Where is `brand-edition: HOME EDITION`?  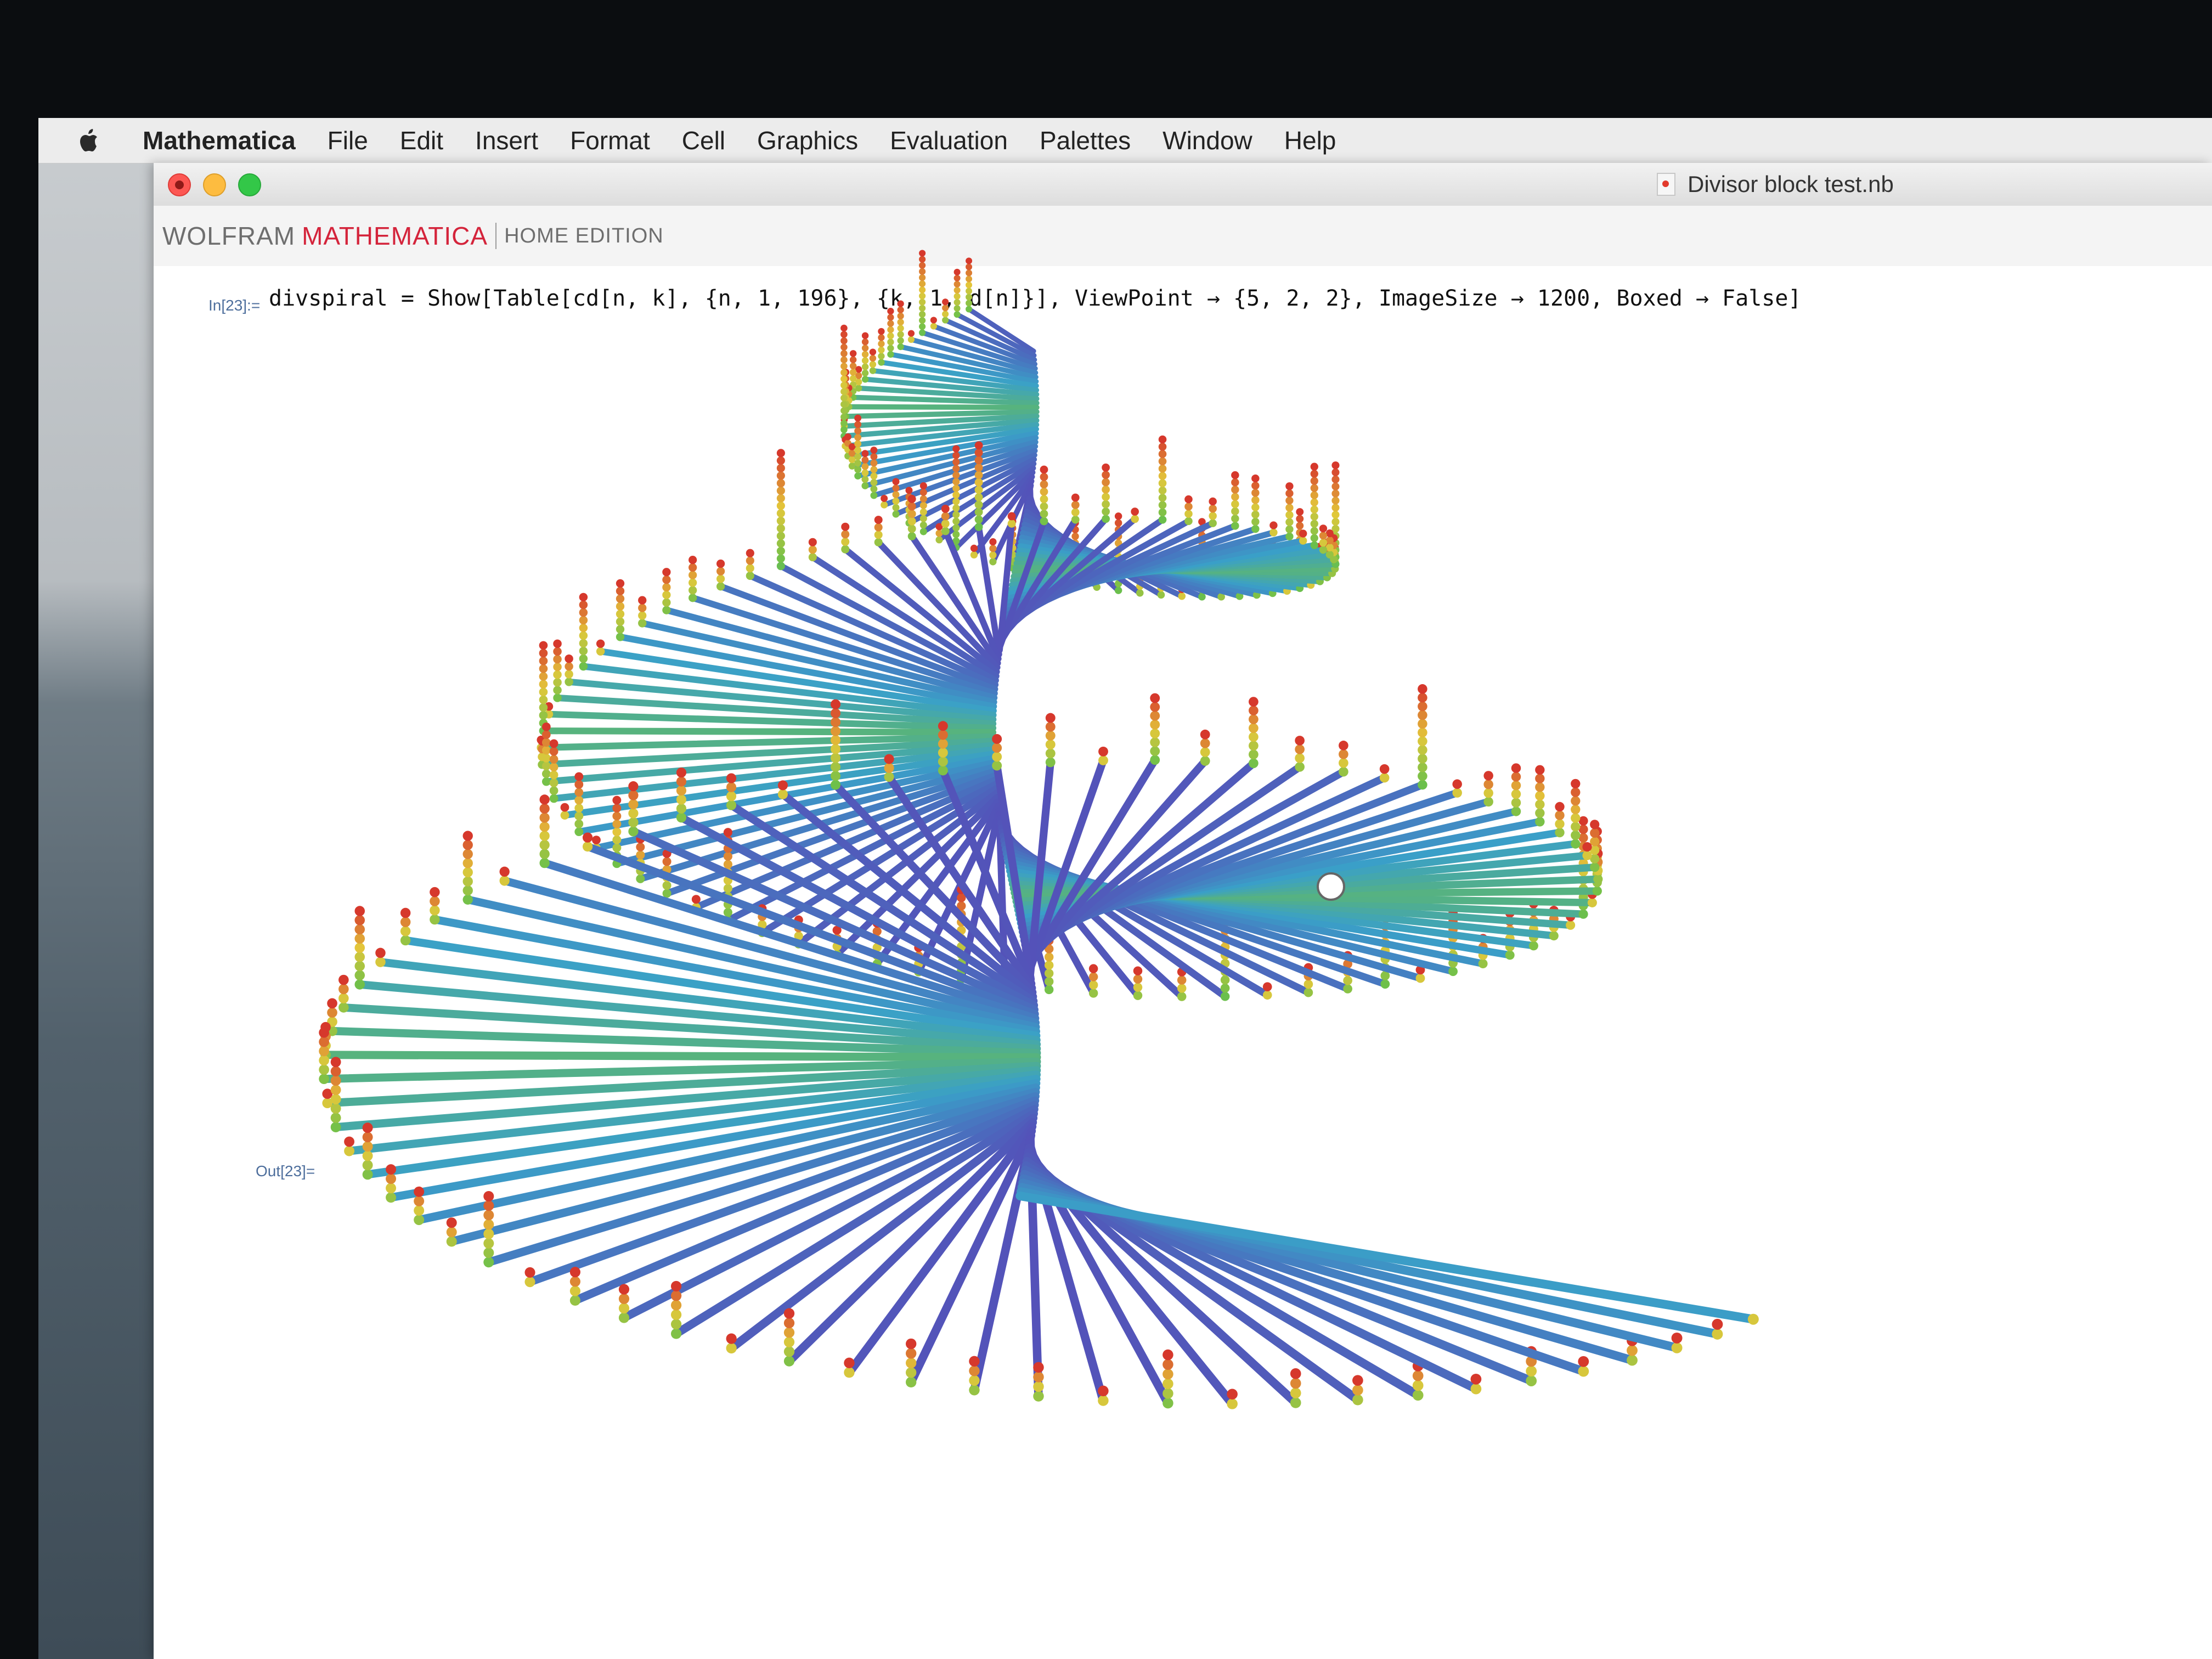 brand-edition: HOME EDITION is located at coordinates (584, 235).